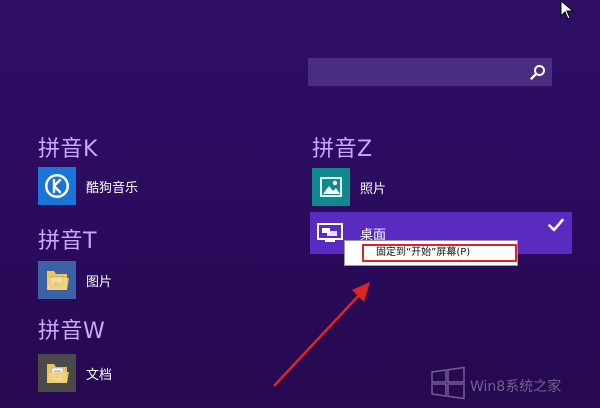  What do you see at coordinates (71, 332) in the screenshot?
I see `group-header-w: 拼音W` at bounding box center [71, 332].